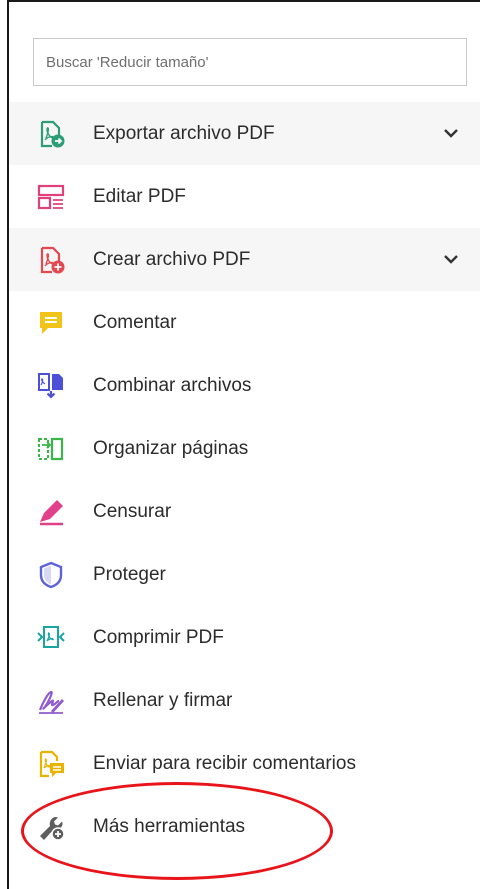 This screenshot has width=480, height=889. What do you see at coordinates (158, 637) in the screenshot?
I see `tool-label: Comprimir PDF` at bounding box center [158, 637].